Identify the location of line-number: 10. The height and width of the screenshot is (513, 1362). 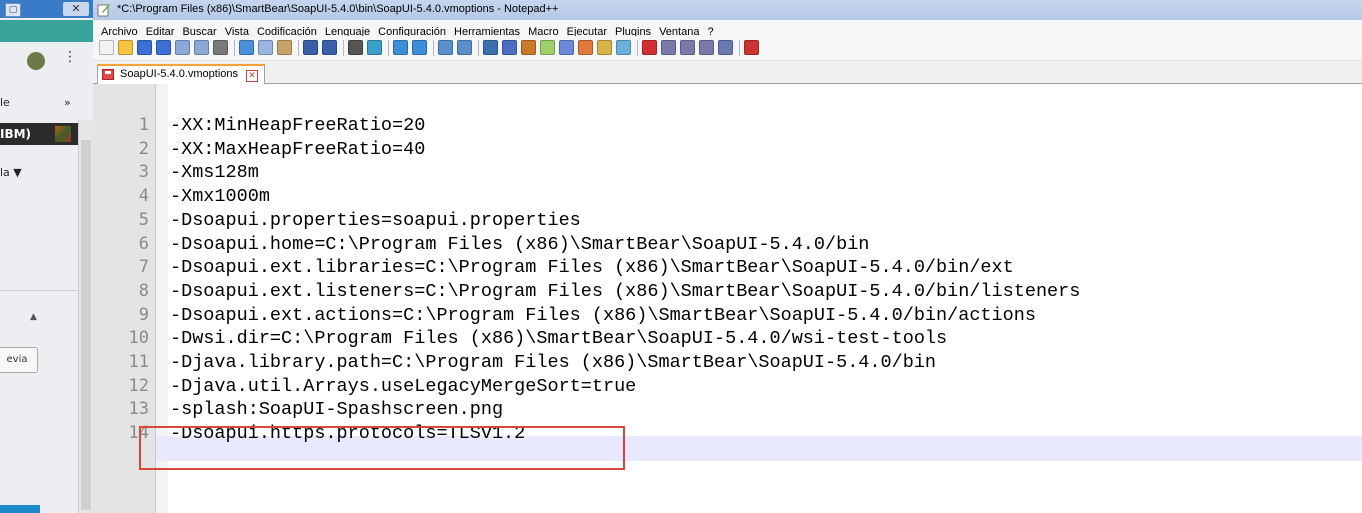
(138, 338).